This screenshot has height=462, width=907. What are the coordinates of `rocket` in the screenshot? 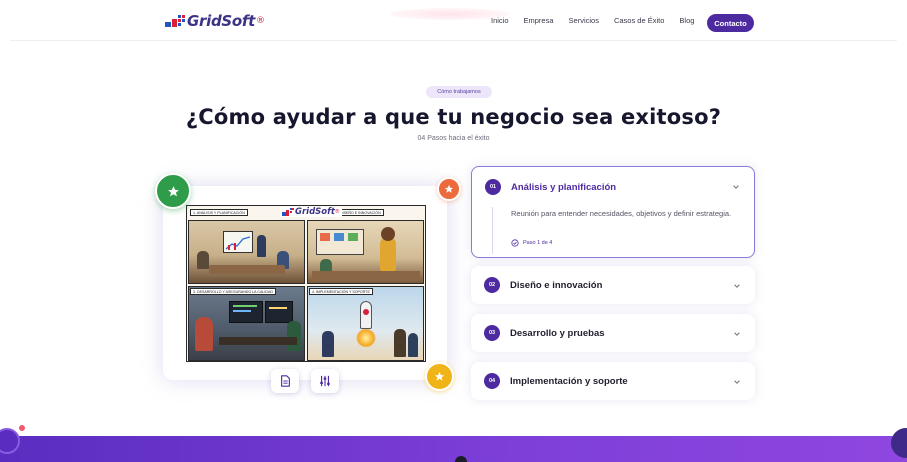 It's located at (366, 315).